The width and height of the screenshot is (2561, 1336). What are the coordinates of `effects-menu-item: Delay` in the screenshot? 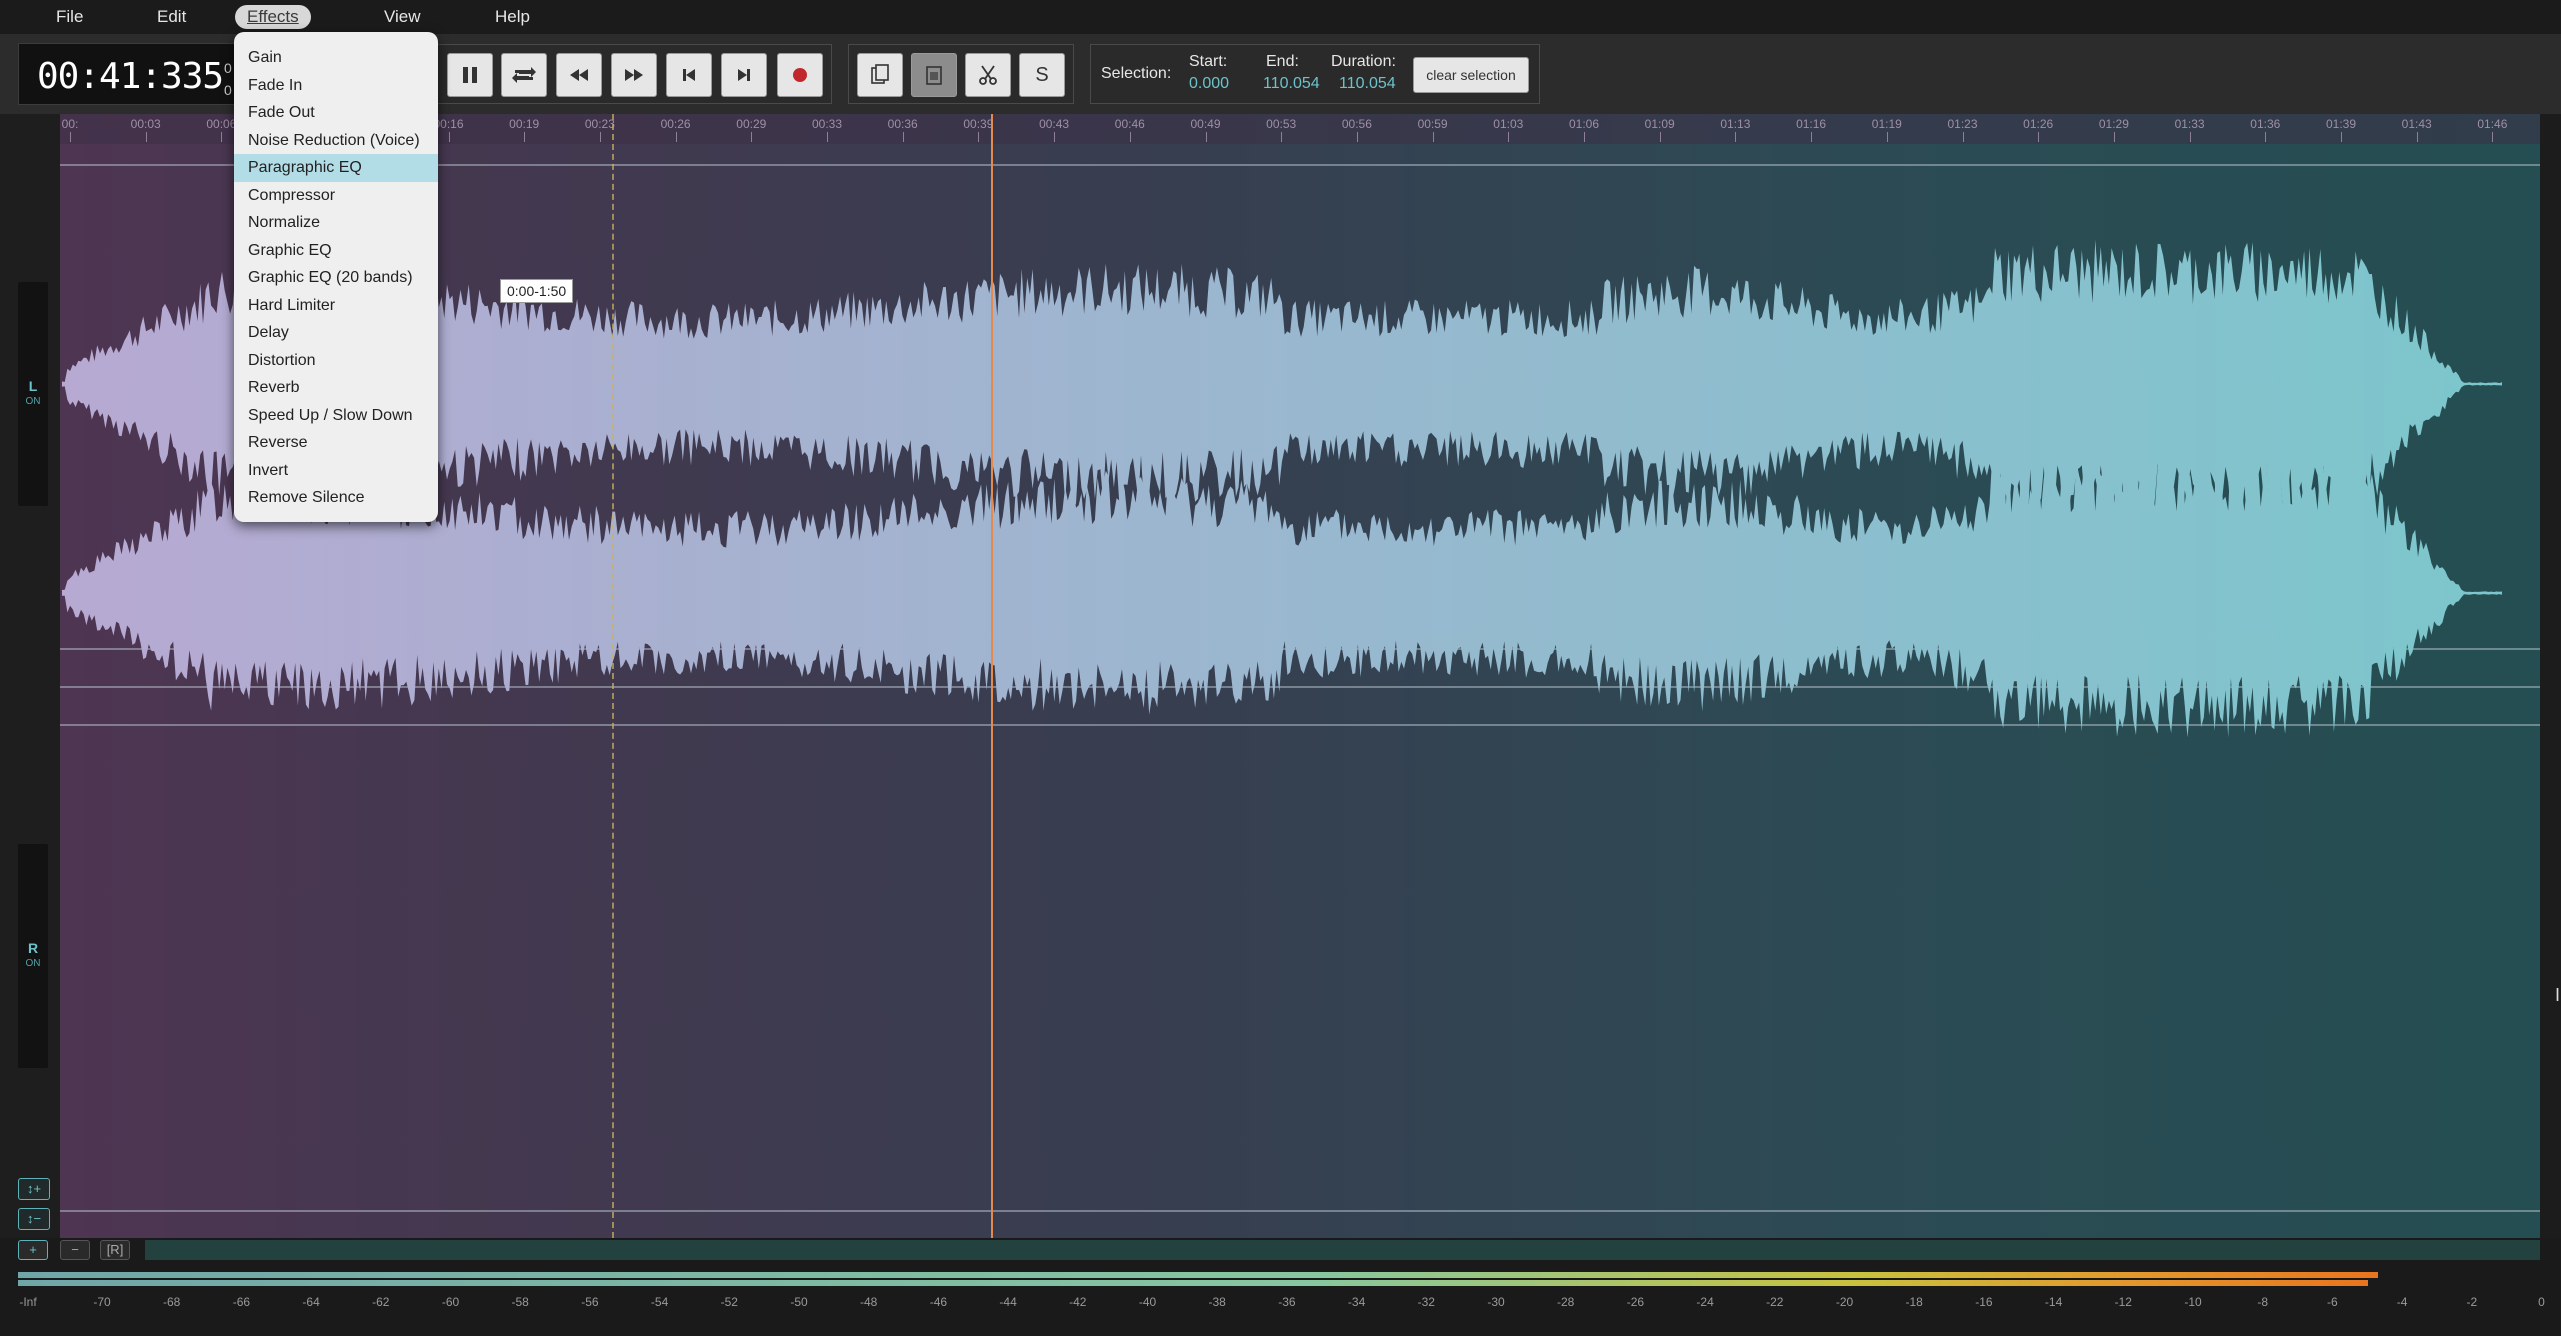 It's located at (336, 333).